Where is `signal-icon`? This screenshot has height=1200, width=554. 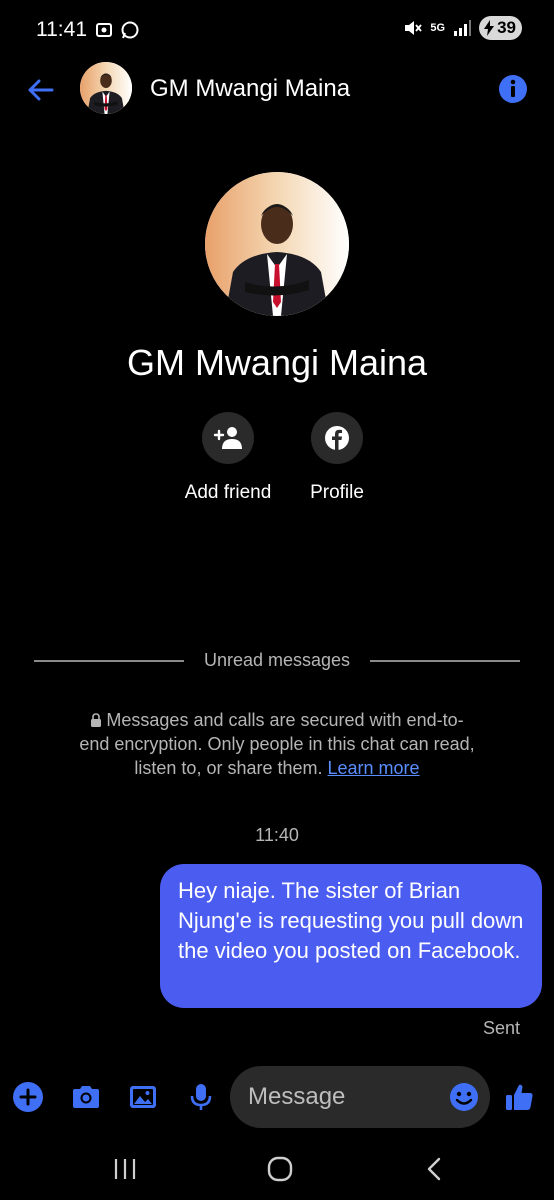
signal-icon is located at coordinates (463, 28).